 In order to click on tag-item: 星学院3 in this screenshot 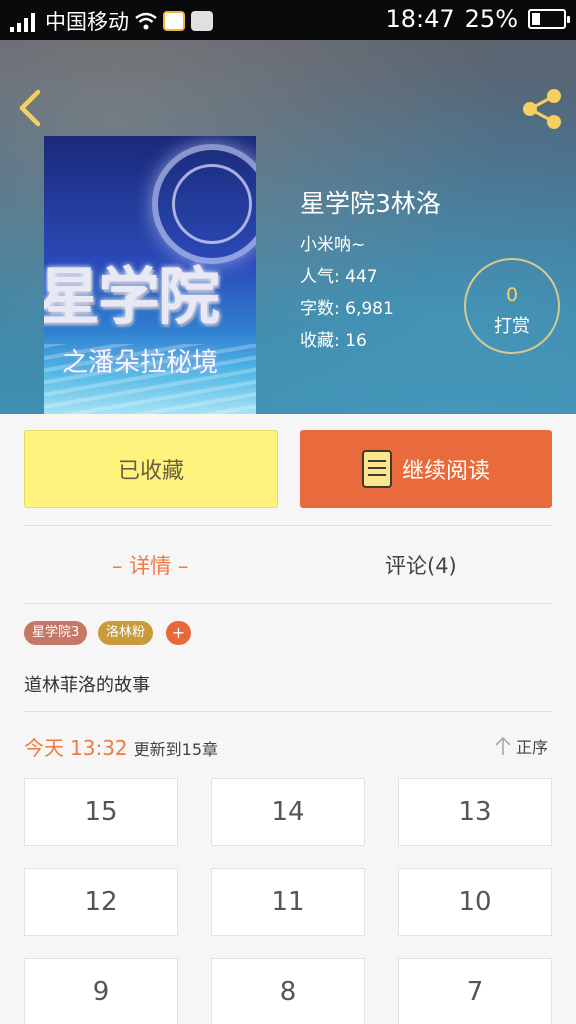, I will do `click(56, 633)`.